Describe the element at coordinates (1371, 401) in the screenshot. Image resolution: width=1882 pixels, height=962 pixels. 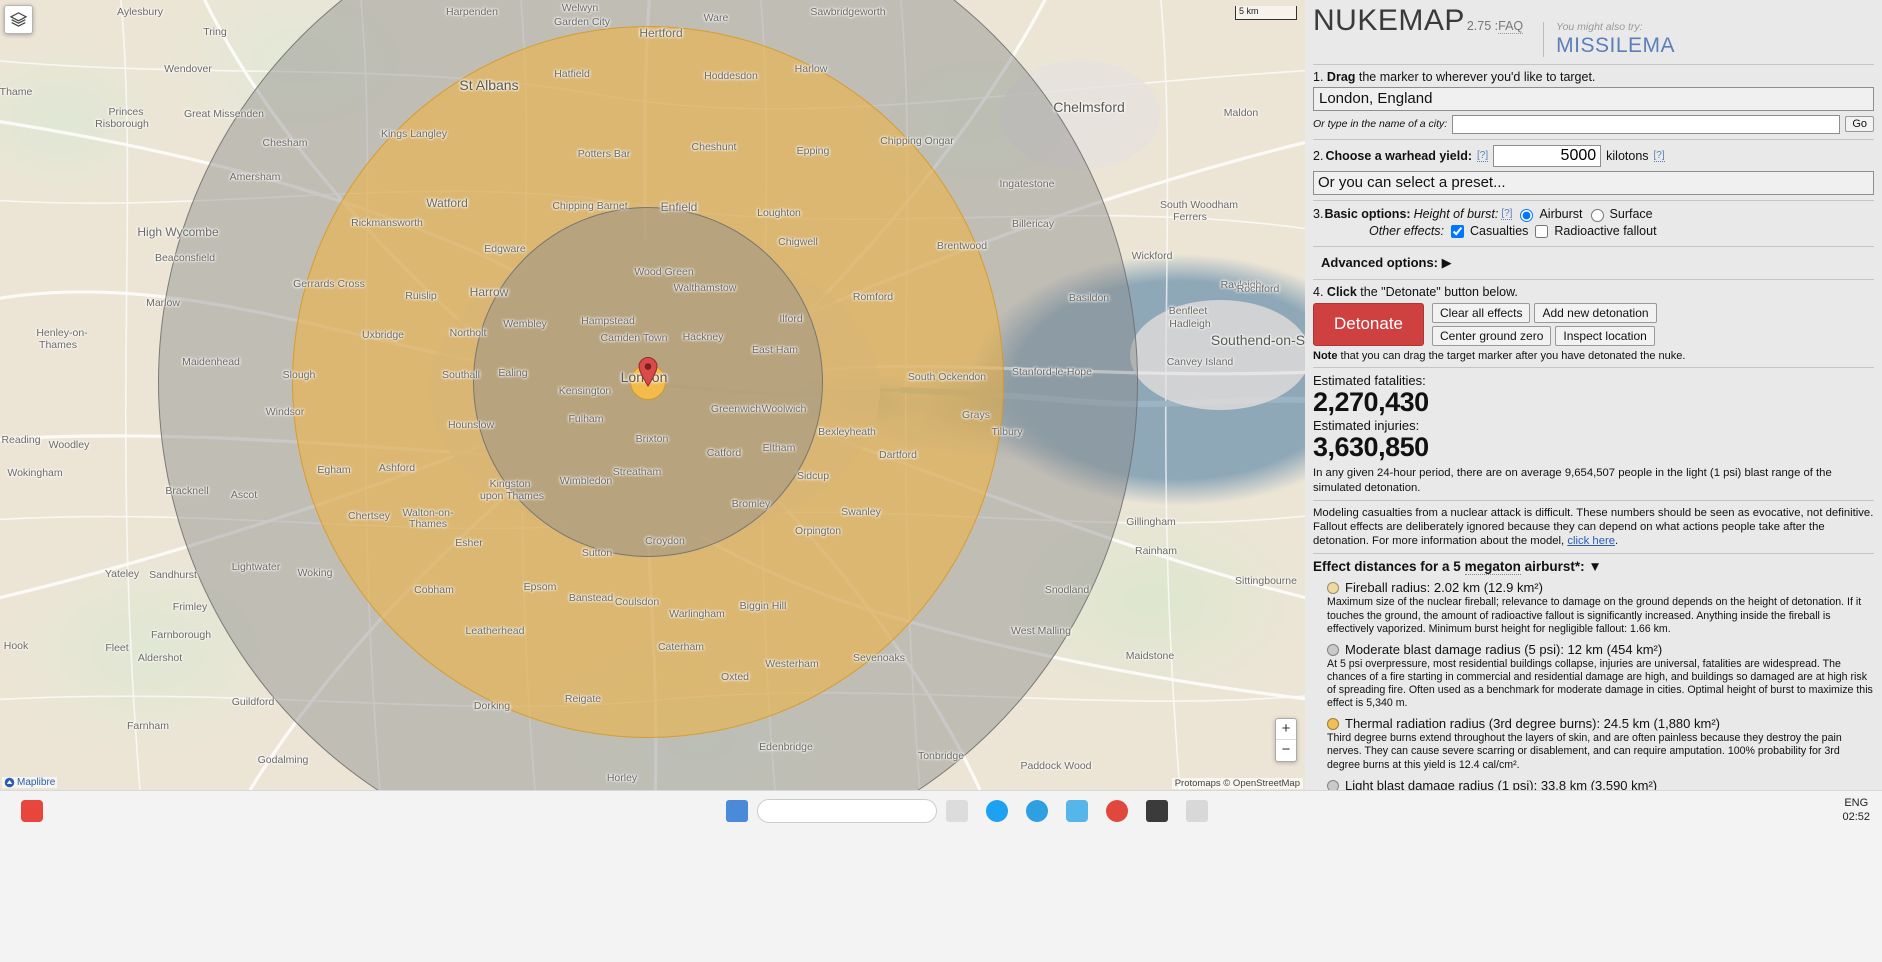
I see `fatalities-value: 2,270,430` at that location.